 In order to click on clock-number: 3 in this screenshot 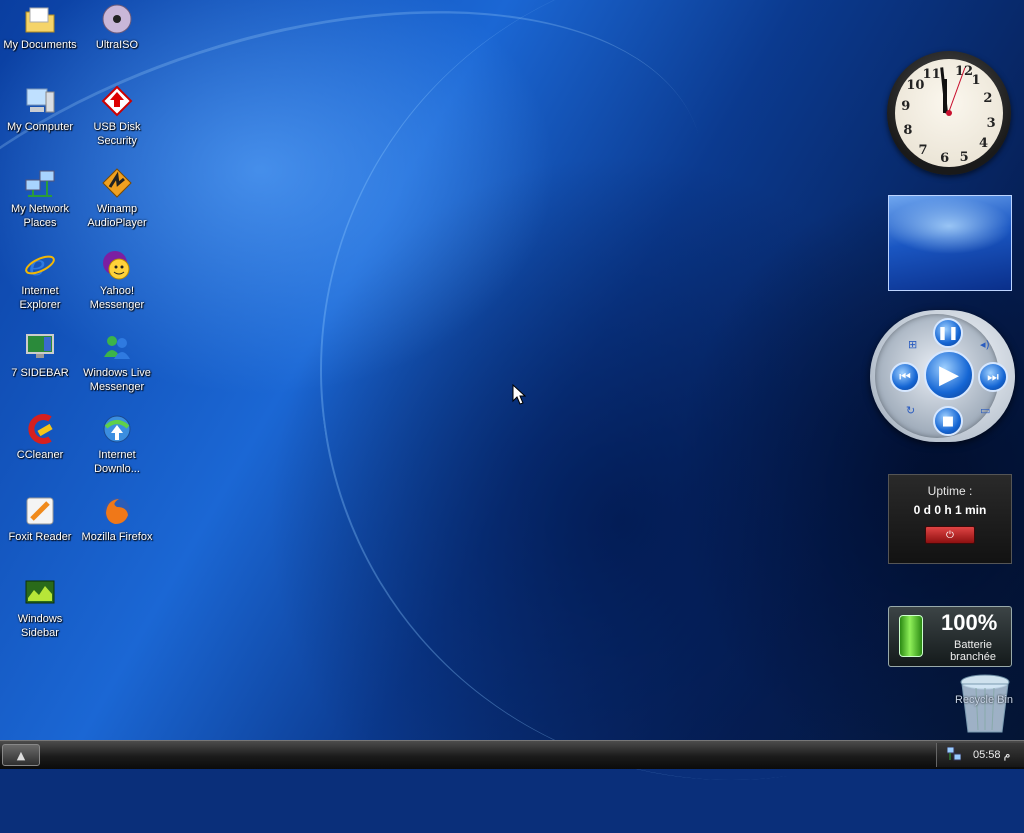, I will do `click(991, 123)`.